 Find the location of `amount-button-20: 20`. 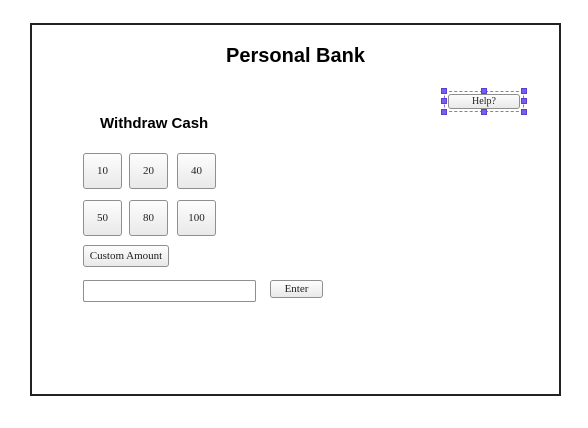

amount-button-20: 20 is located at coordinates (148, 171).